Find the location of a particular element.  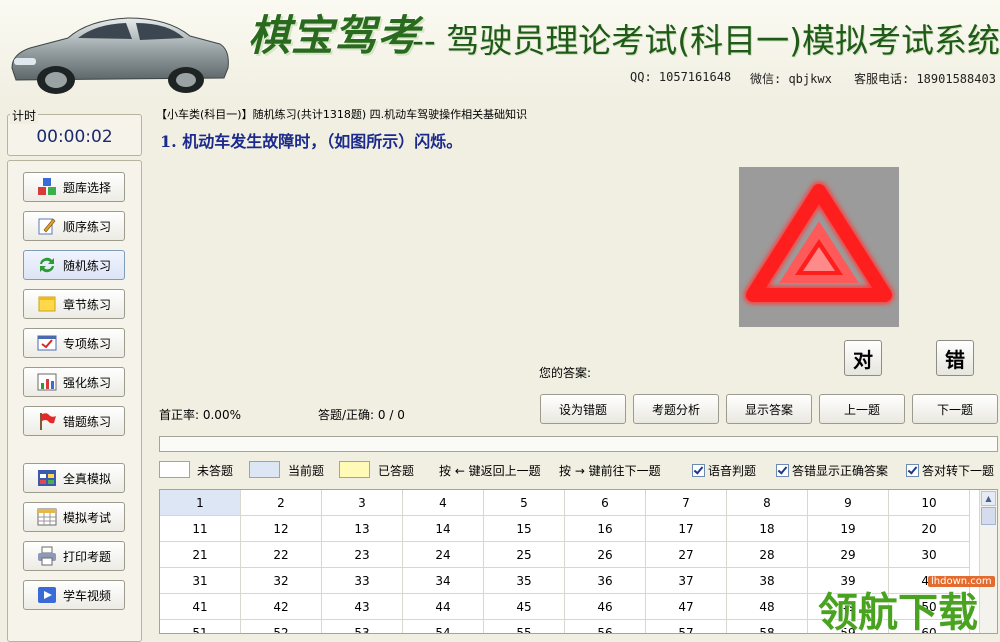

hint-previous-key: 按 ← 键返回上一题 is located at coordinates (490, 471).